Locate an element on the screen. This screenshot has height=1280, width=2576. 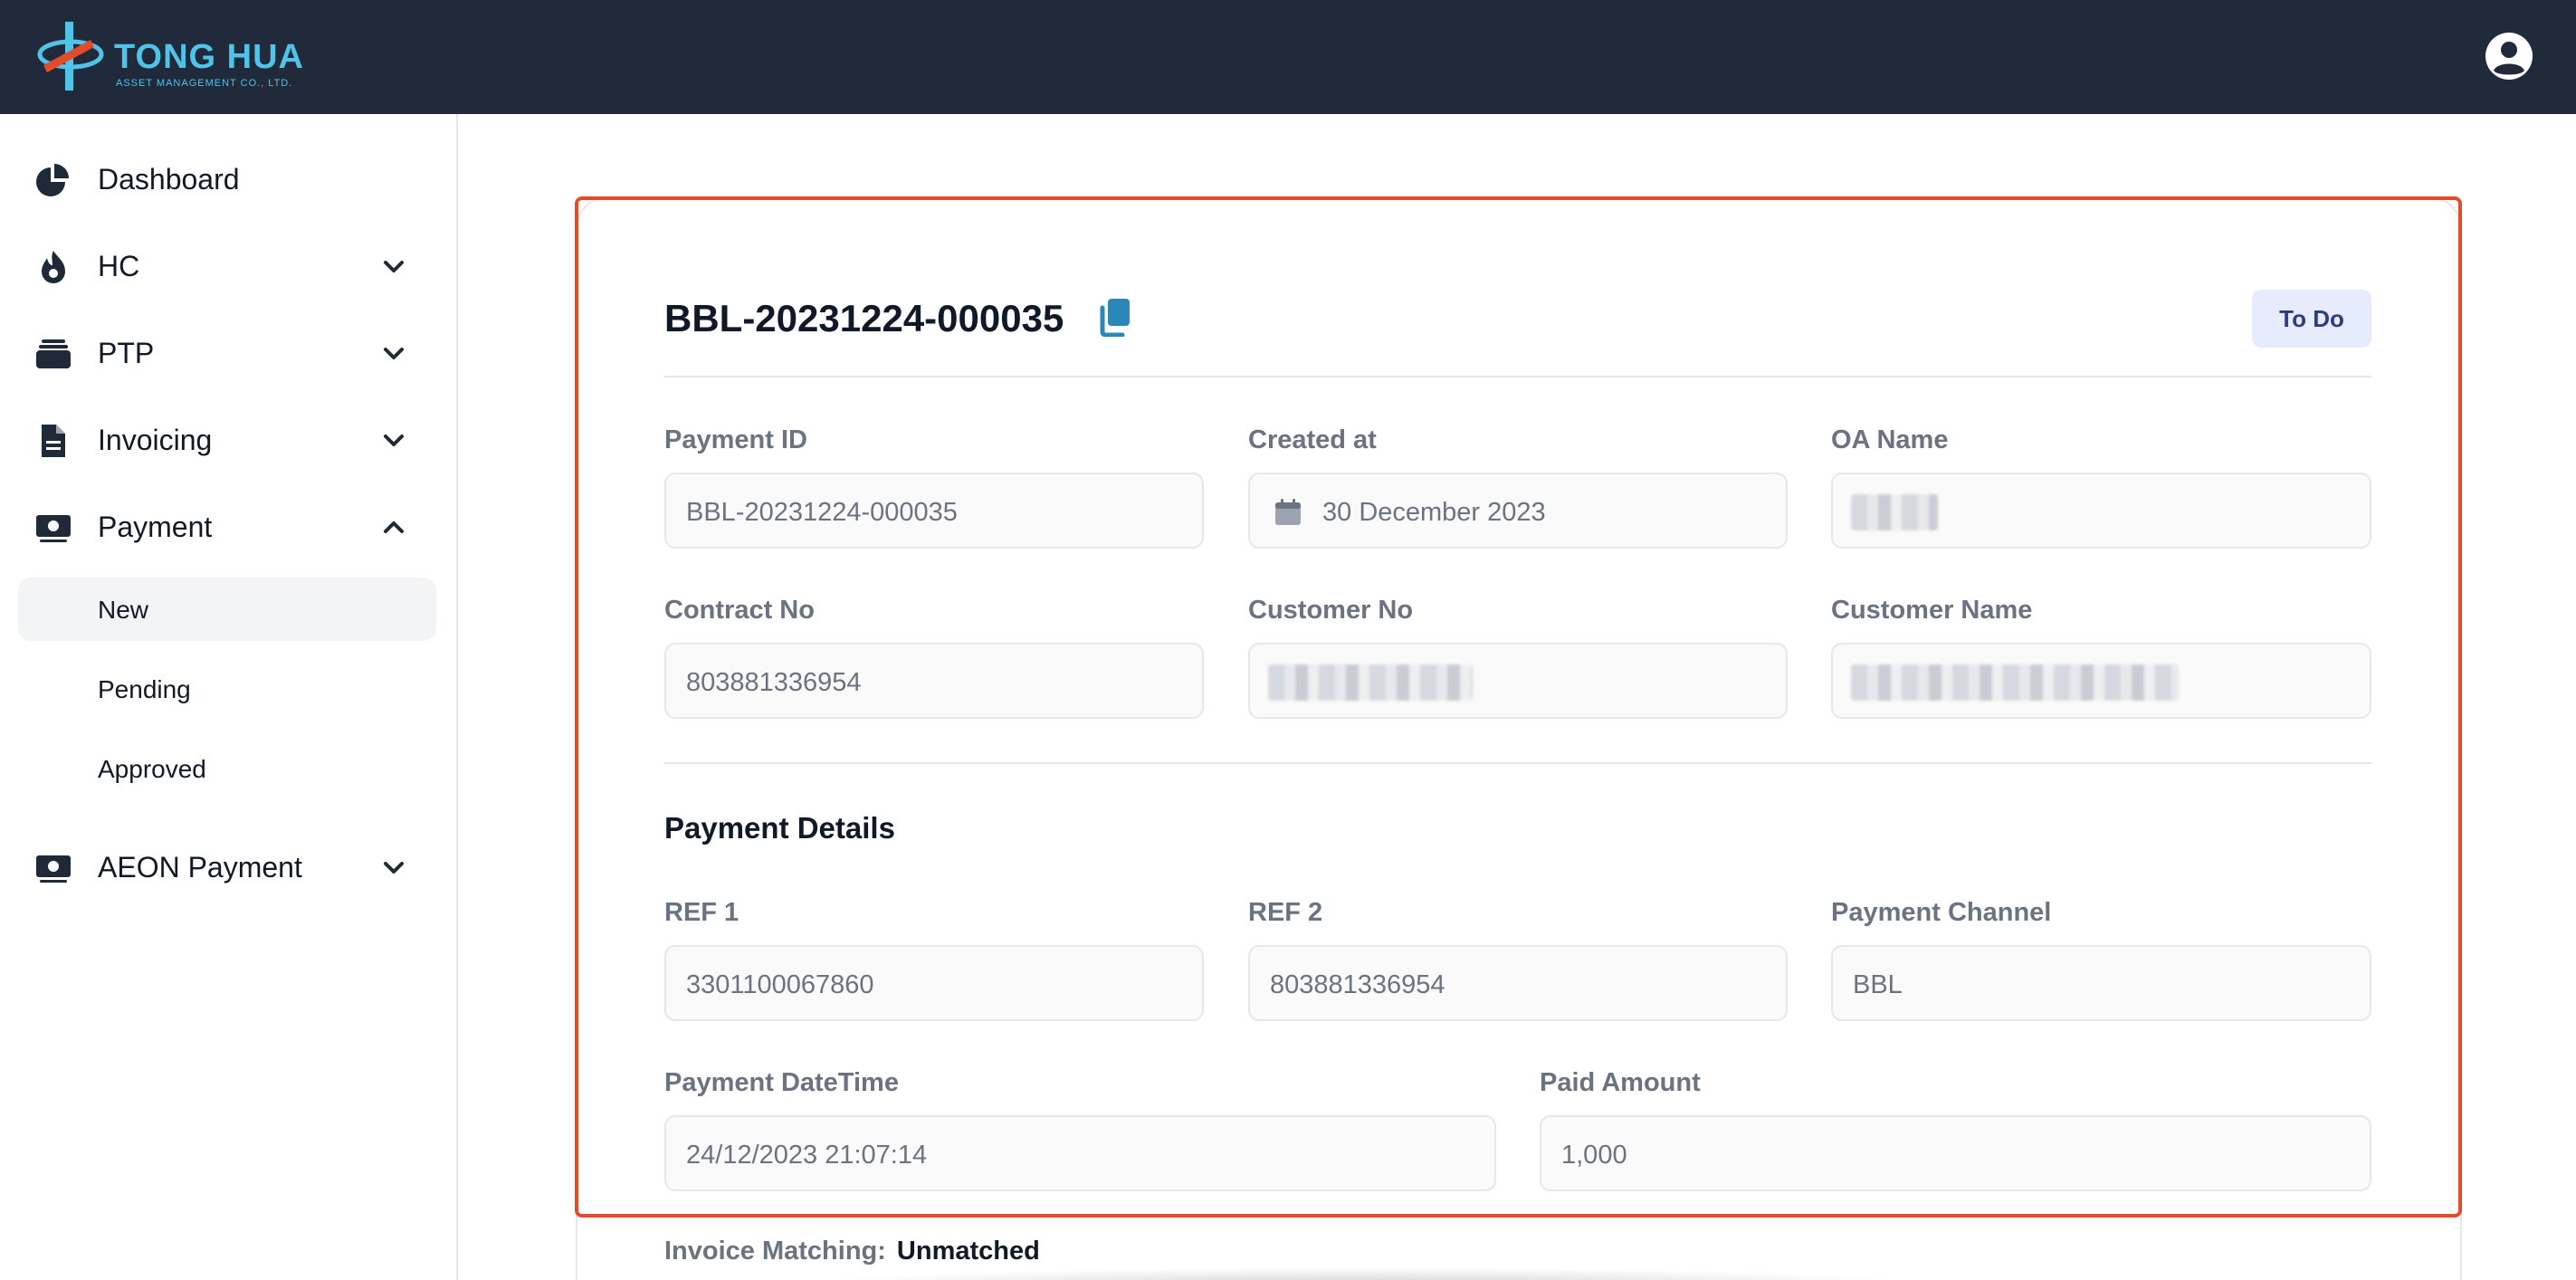
sidebar-item-dashboard: Dashboard is located at coordinates (227, 180).